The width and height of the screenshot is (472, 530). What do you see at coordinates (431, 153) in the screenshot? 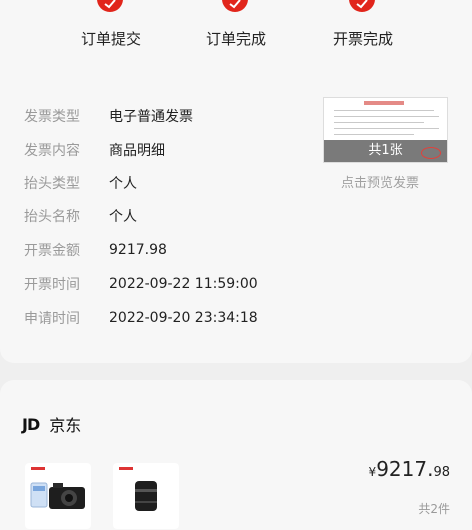
I see `invoice-seal-icon` at bounding box center [431, 153].